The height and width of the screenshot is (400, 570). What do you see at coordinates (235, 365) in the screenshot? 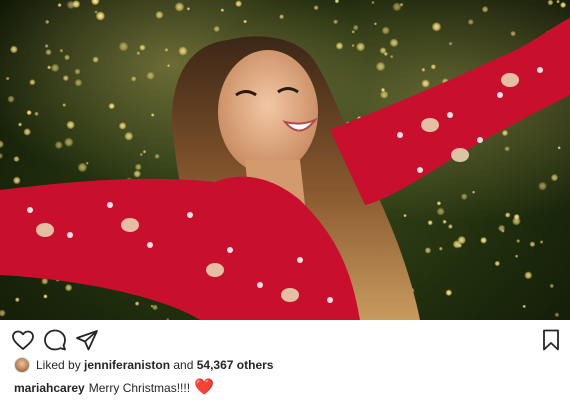
I see `likes-count: 54,367 others` at bounding box center [235, 365].